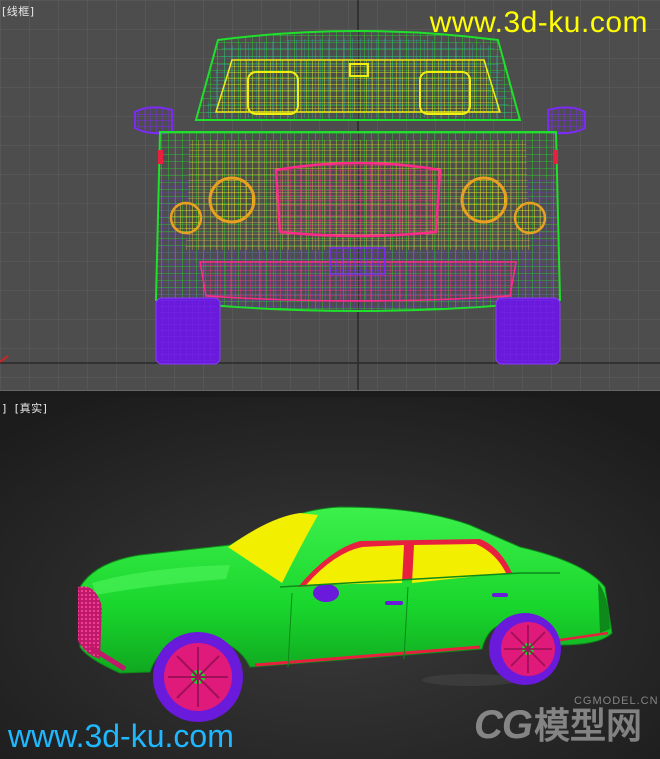 This screenshot has height=759, width=660. I want to click on watermark-top: www.3d-ku.com, so click(538, 22).